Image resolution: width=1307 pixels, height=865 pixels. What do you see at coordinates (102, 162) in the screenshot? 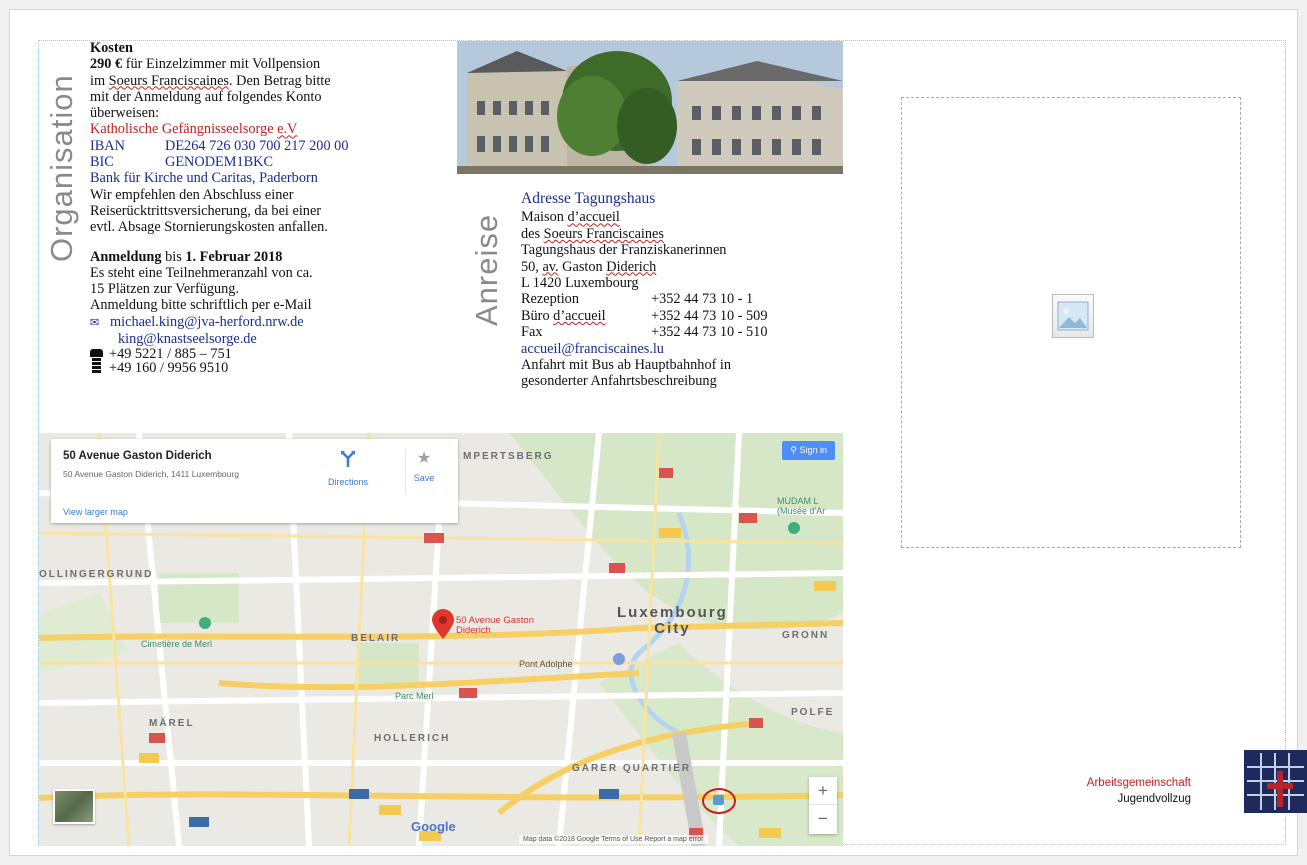
I see `bic-label: BIC` at bounding box center [102, 162].